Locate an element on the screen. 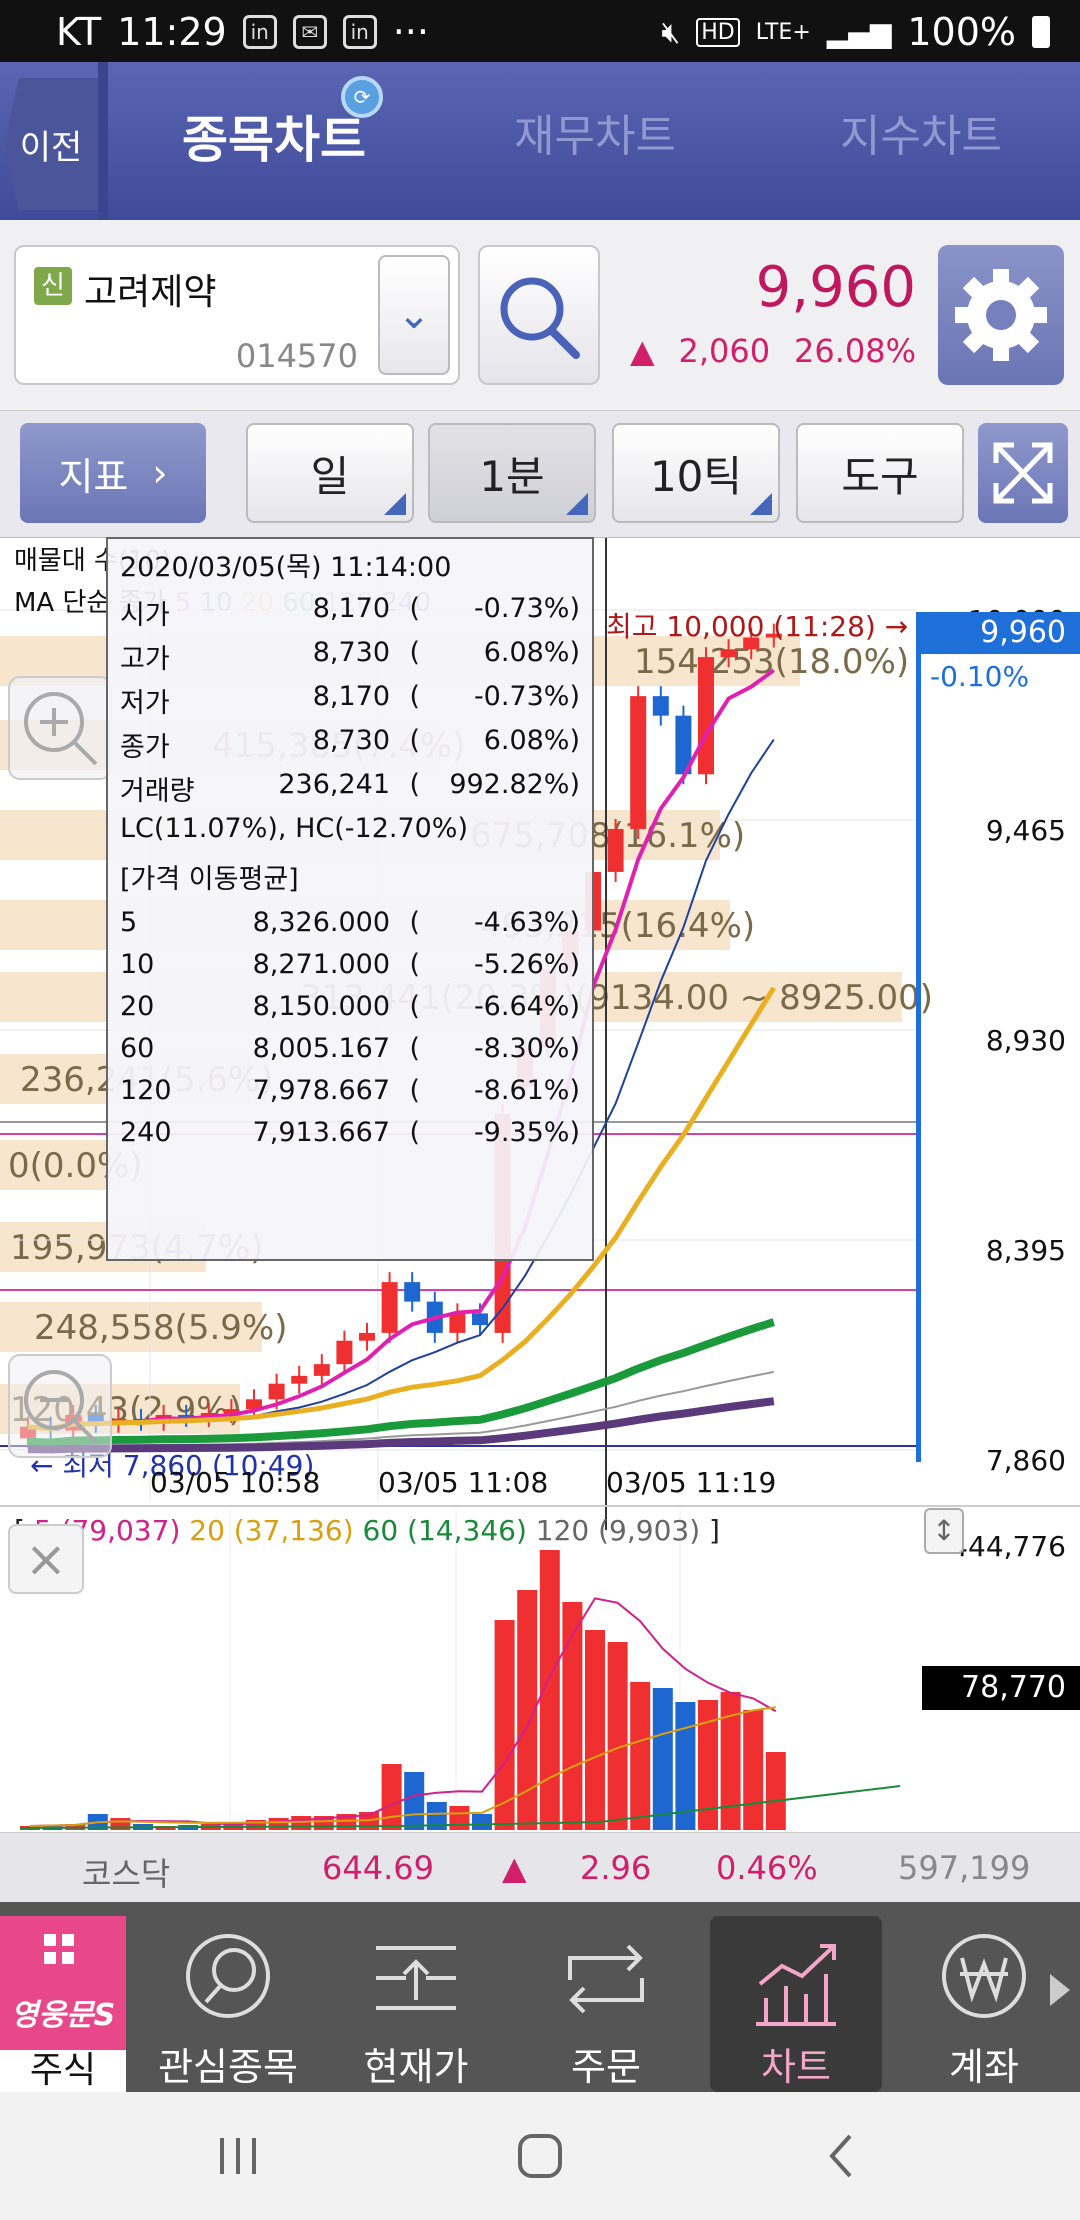  resize-icon: ↕ is located at coordinates (944, 1530).